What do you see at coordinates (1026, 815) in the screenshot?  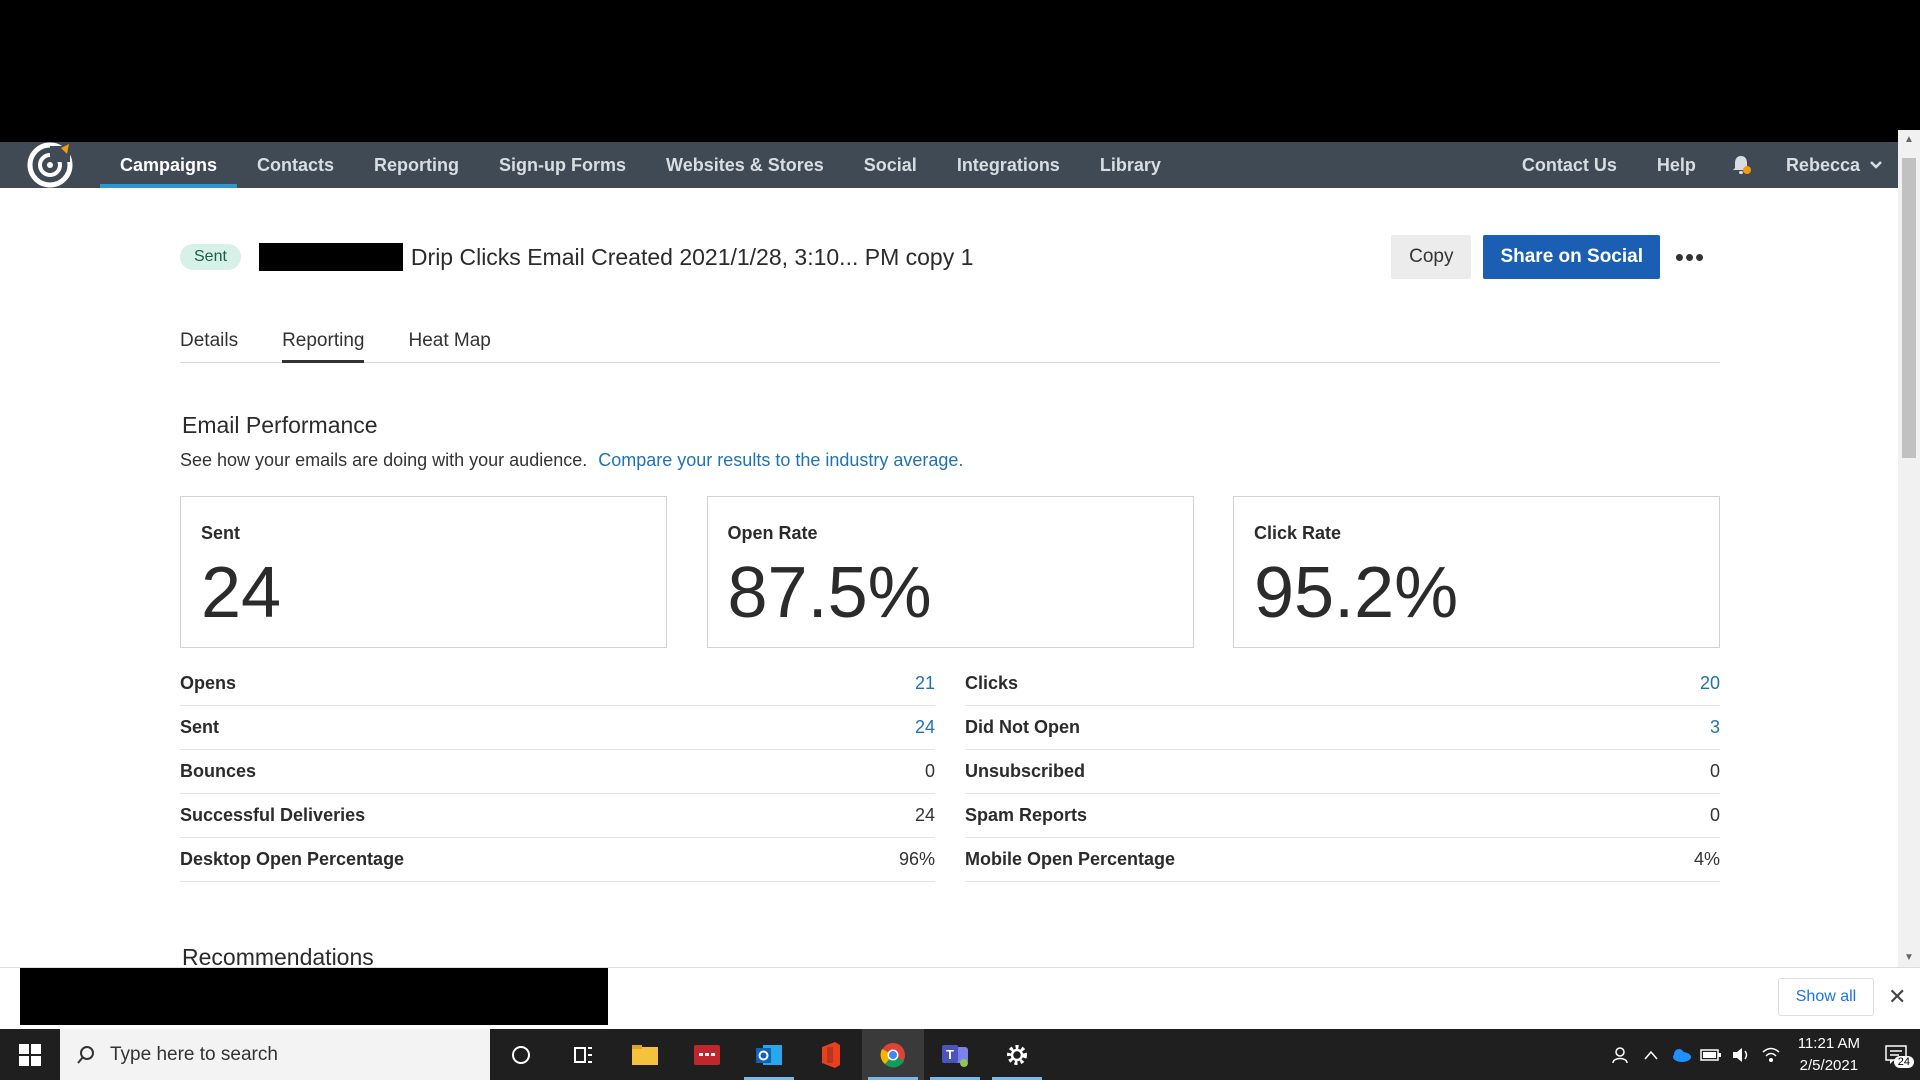 I see `stat-label: Spam Reports` at bounding box center [1026, 815].